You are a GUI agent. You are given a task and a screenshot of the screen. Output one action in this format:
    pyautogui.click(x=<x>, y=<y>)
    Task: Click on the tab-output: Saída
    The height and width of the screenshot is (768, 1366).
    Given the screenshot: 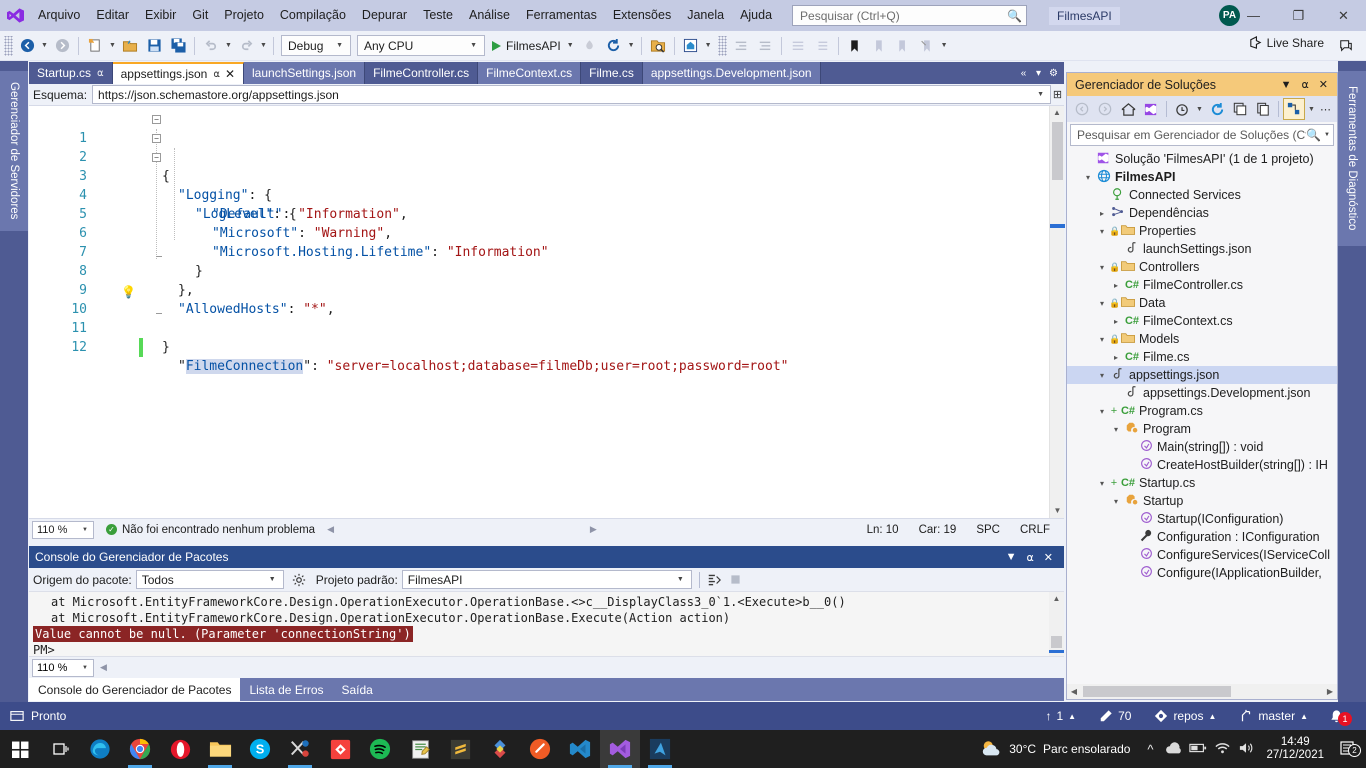 What is the action you would take?
    pyautogui.click(x=357, y=689)
    